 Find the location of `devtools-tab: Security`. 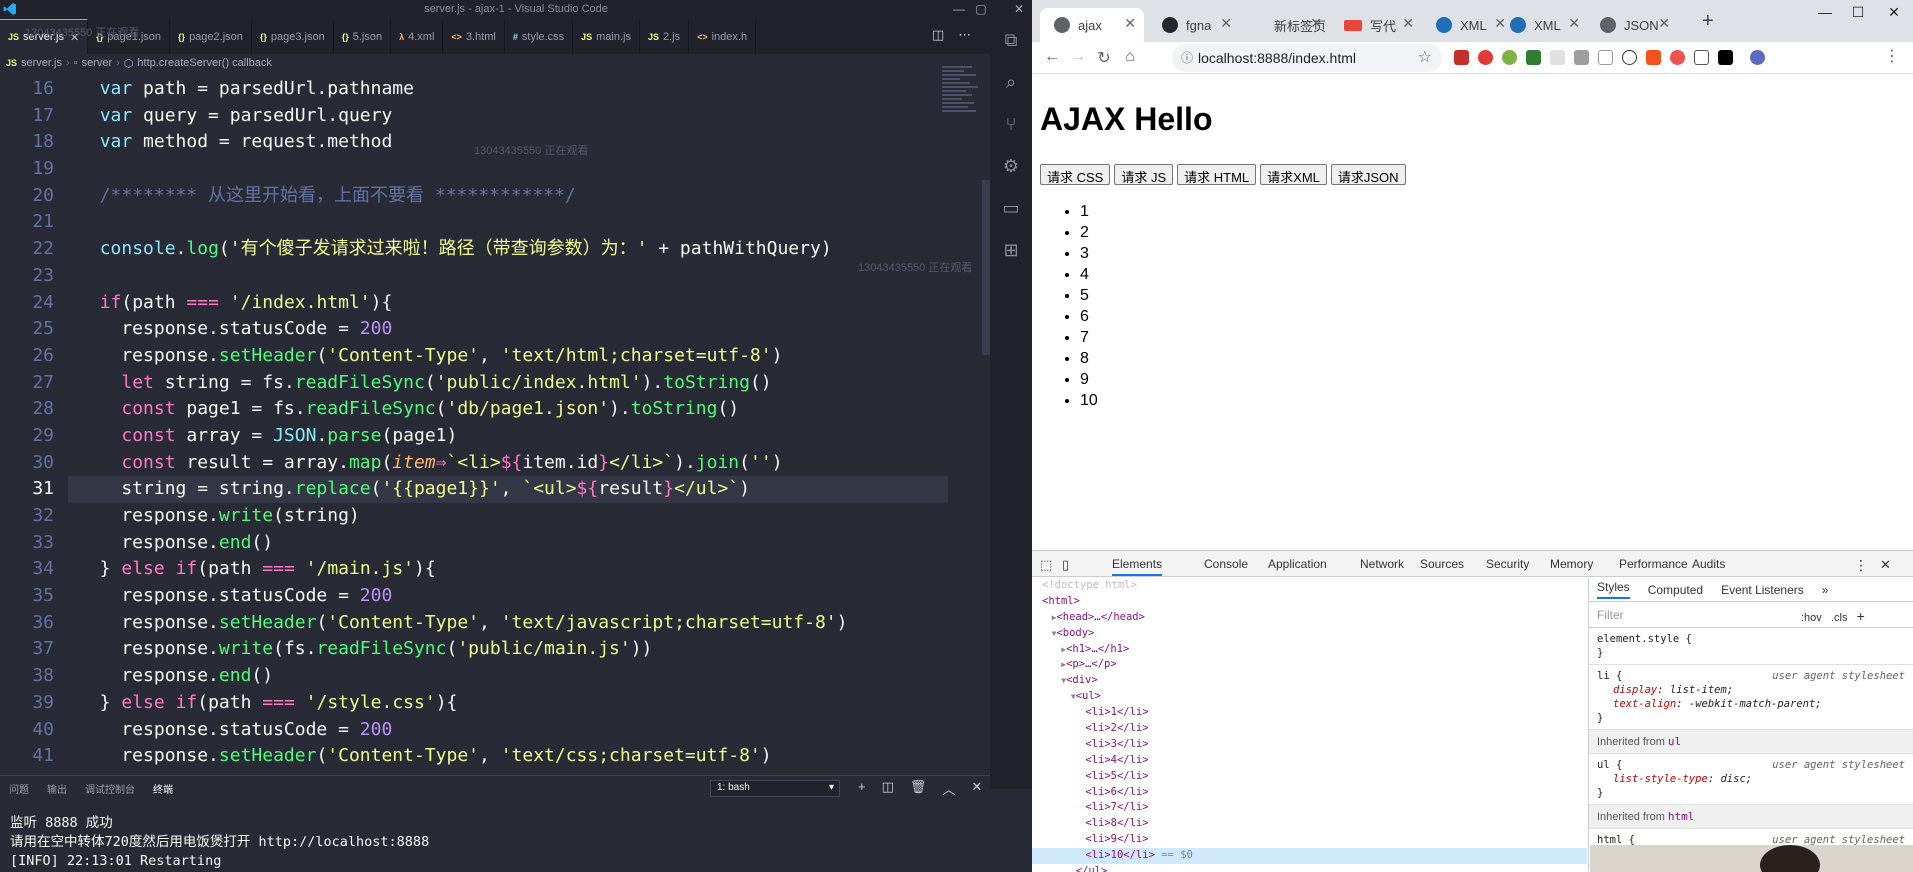

devtools-tab: Security is located at coordinates (1507, 564).